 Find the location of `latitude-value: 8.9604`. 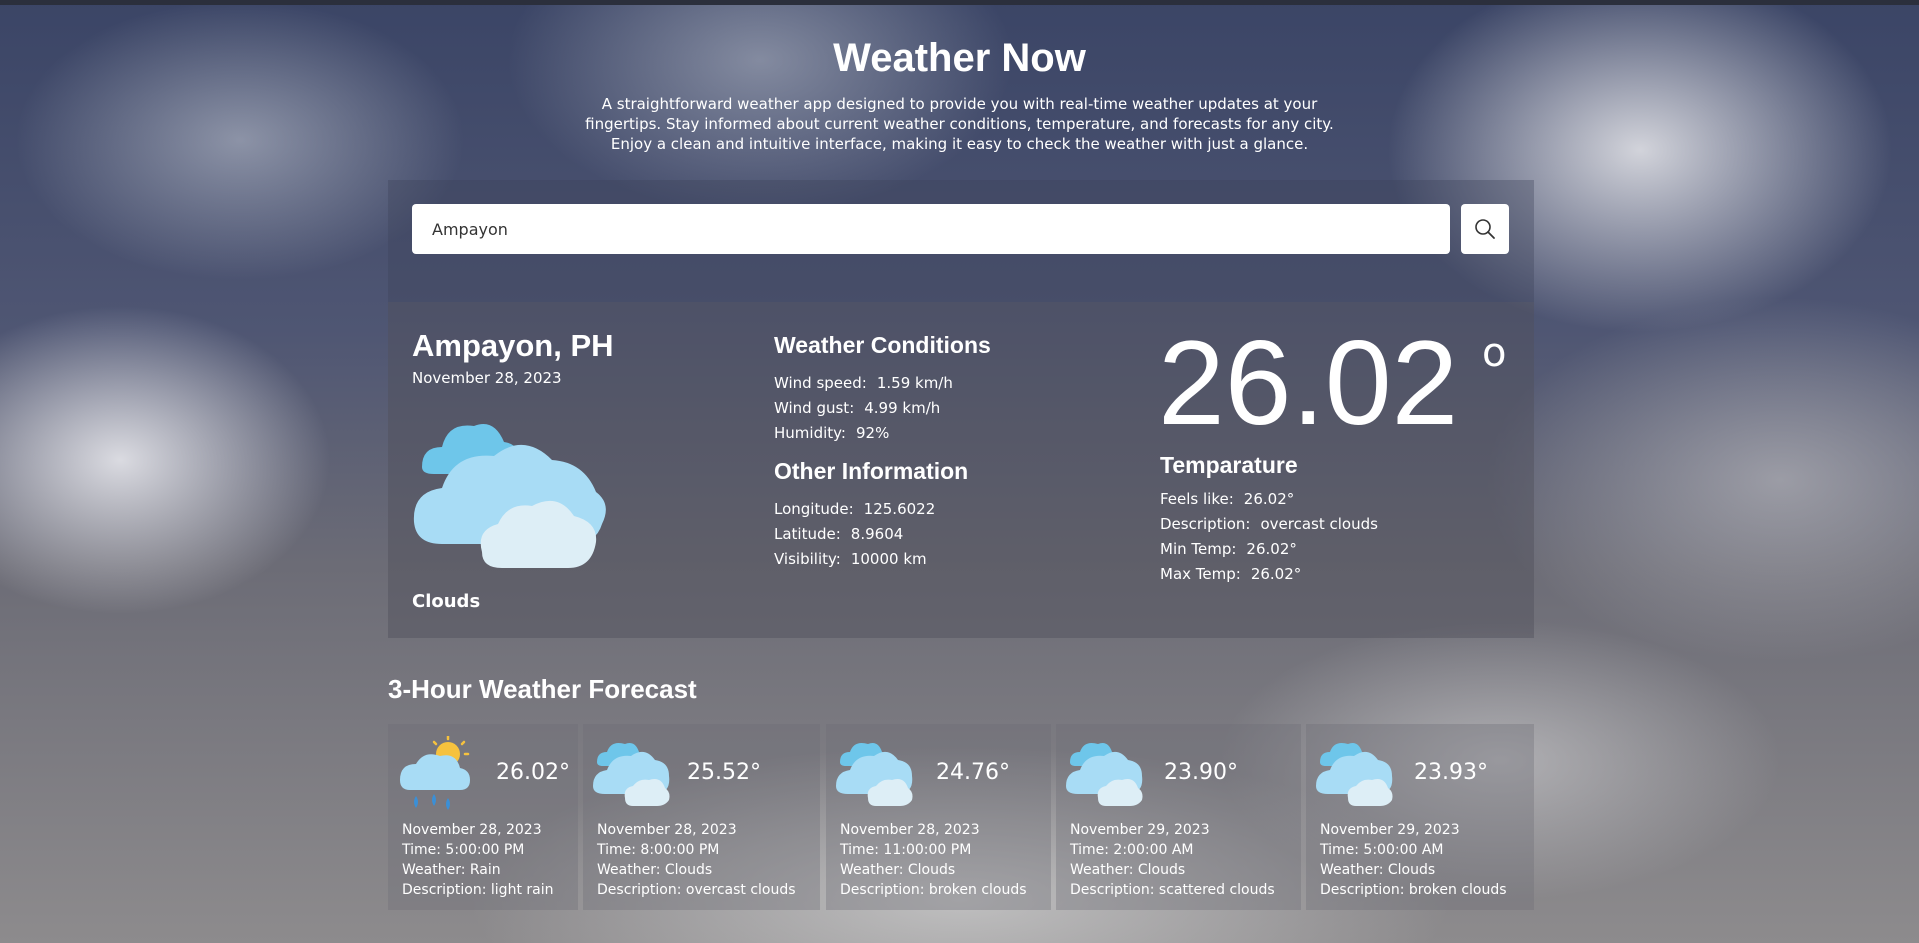

latitude-value: 8.9604 is located at coordinates (877, 534).